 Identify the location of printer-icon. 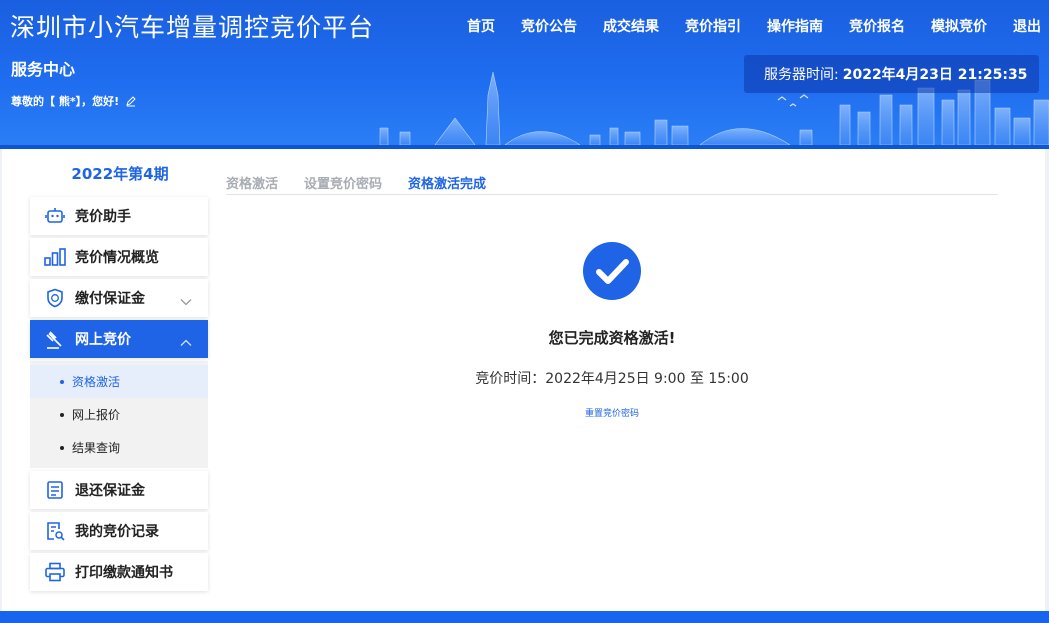
(55, 572).